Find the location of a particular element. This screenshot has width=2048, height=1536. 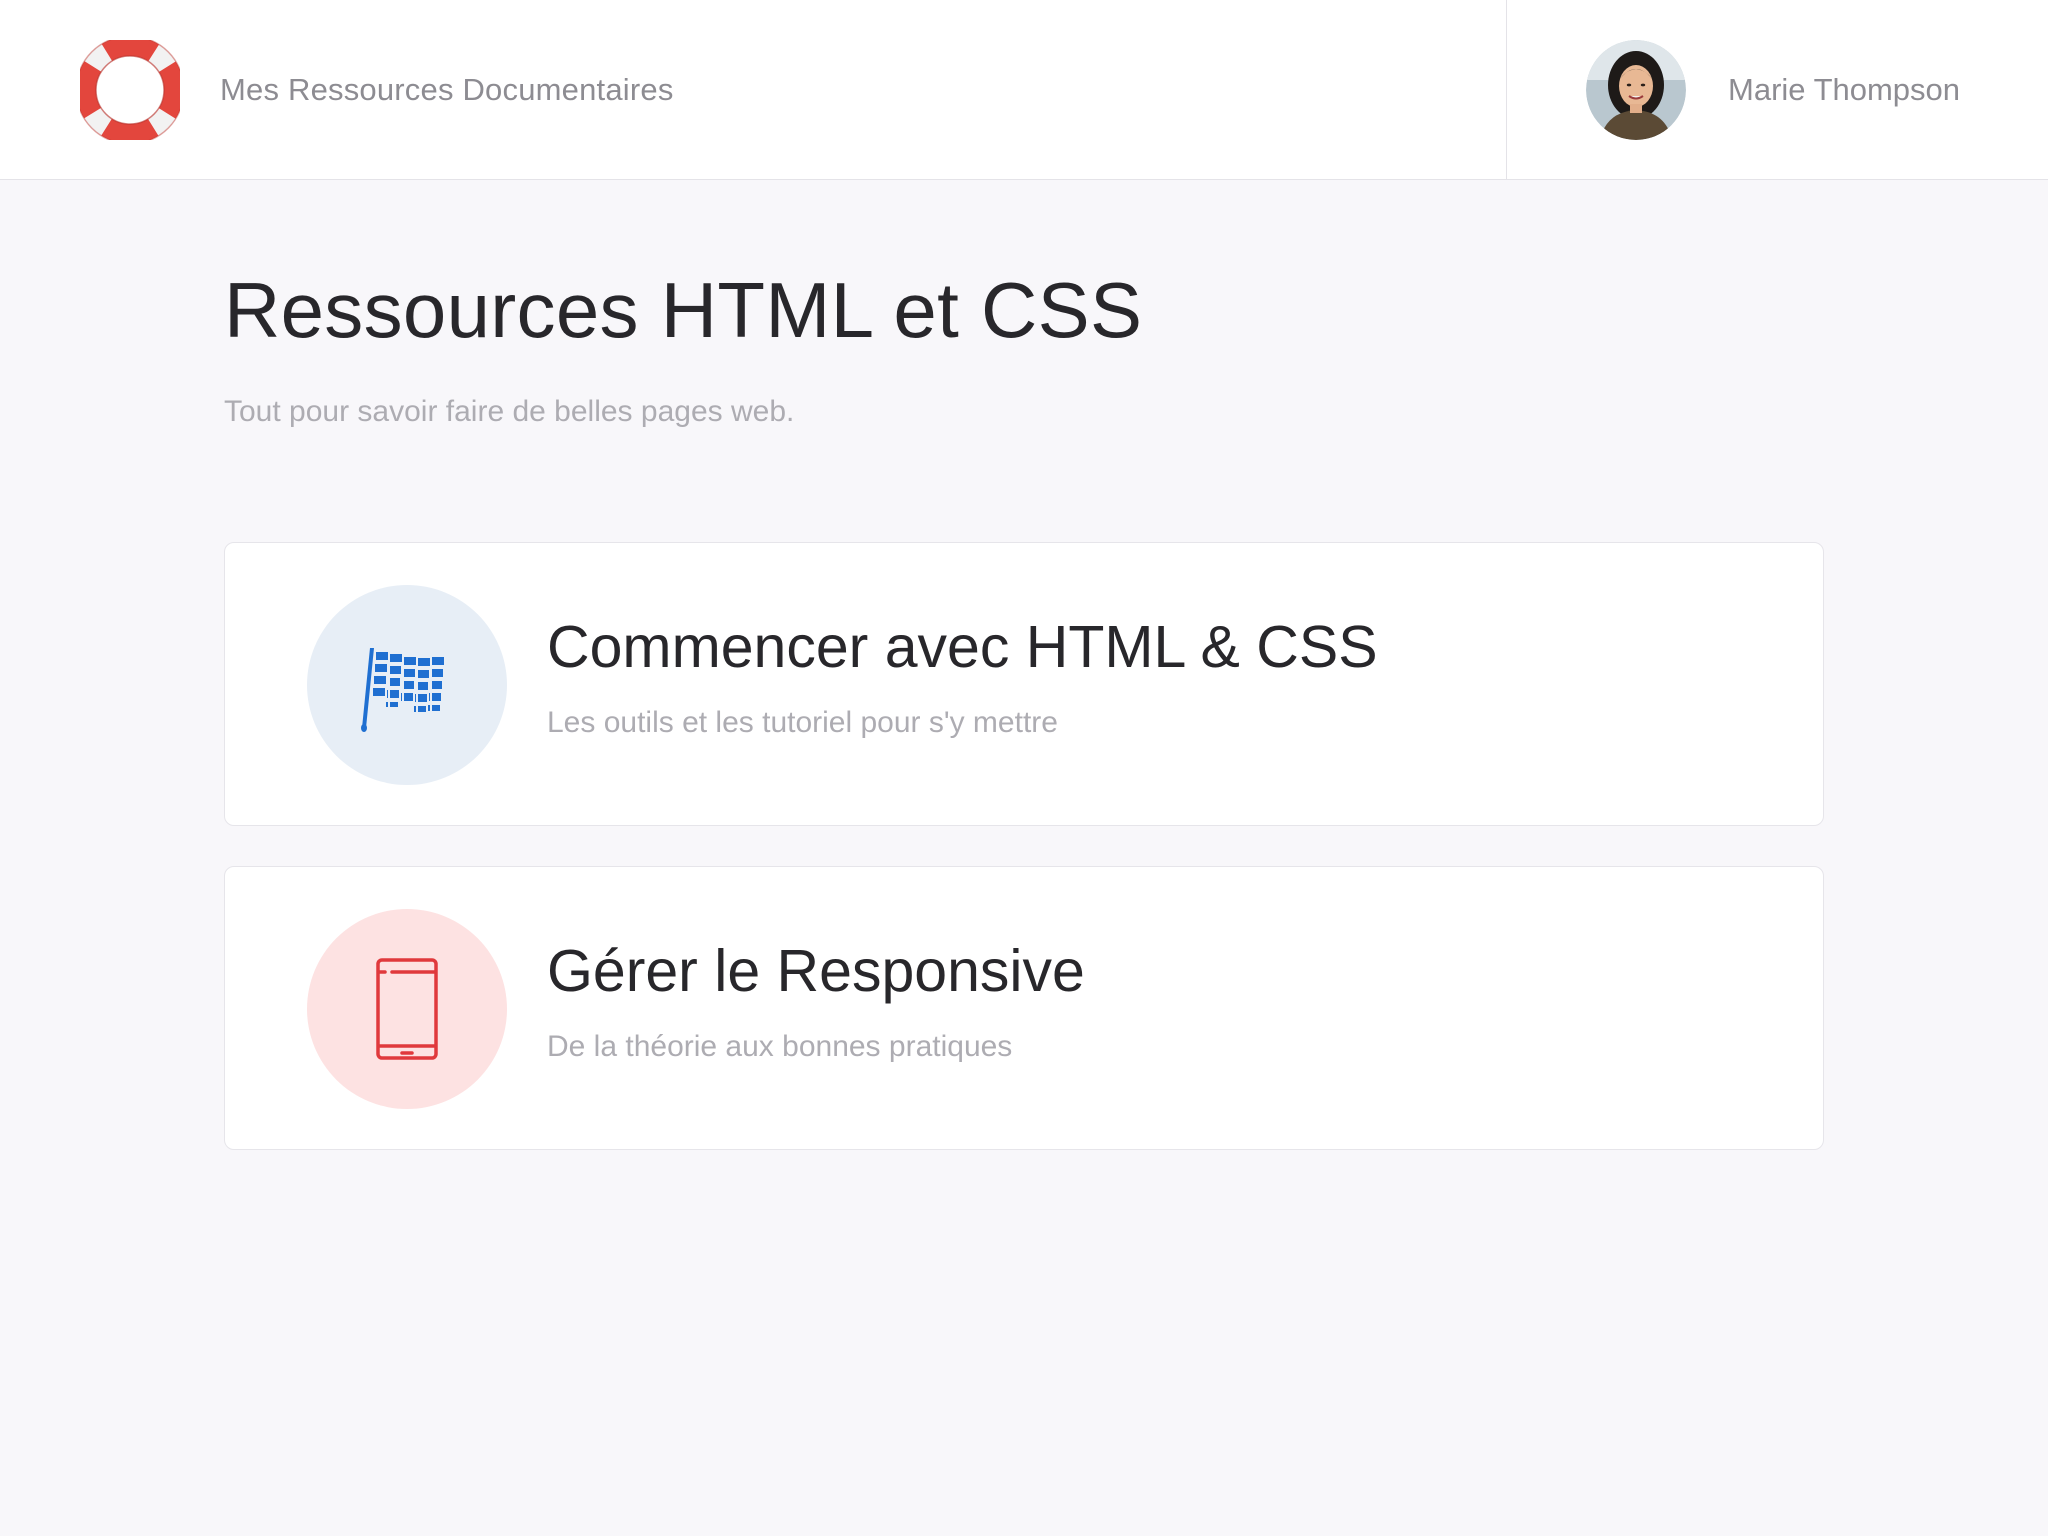

brand-link: Mes Ressources Documentaires is located at coordinates (377, 90).